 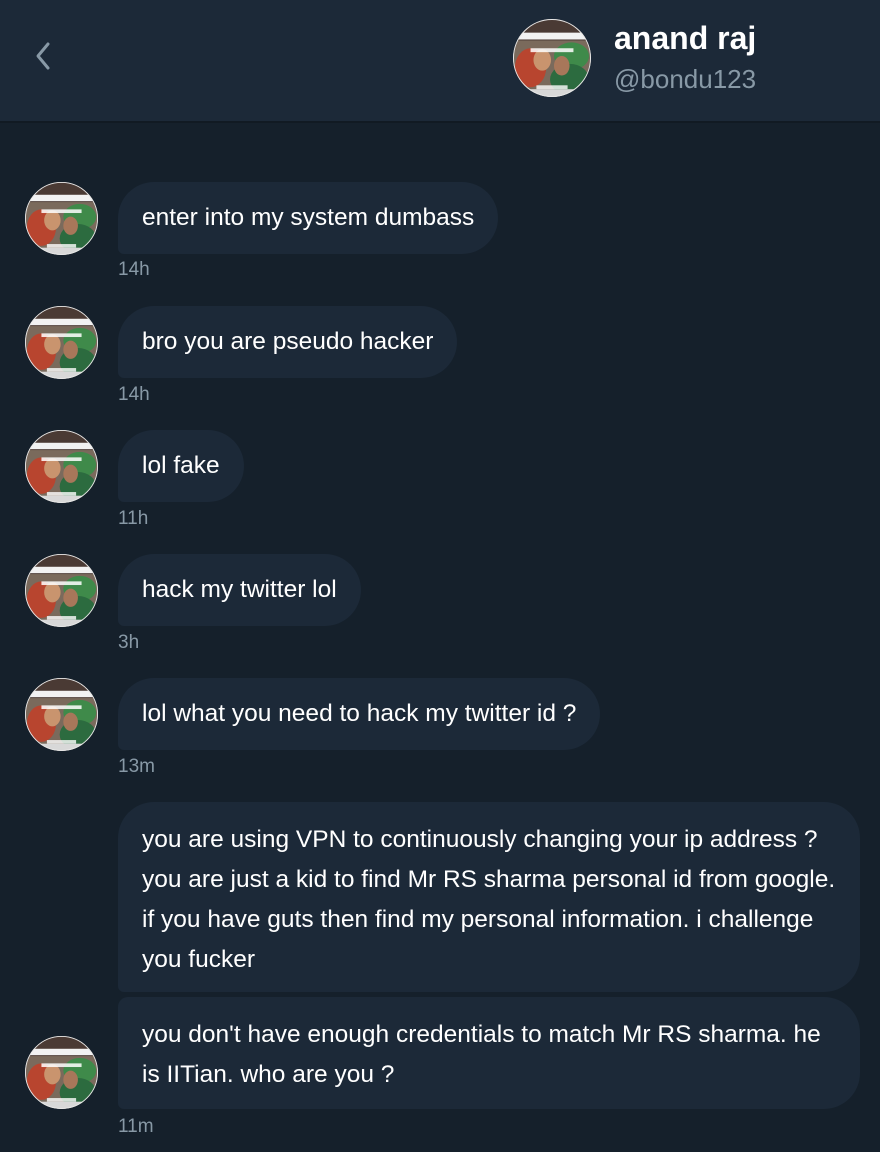 What do you see at coordinates (136, 1126) in the screenshot?
I see `message-timestamp: 11m` at bounding box center [136, 1126].